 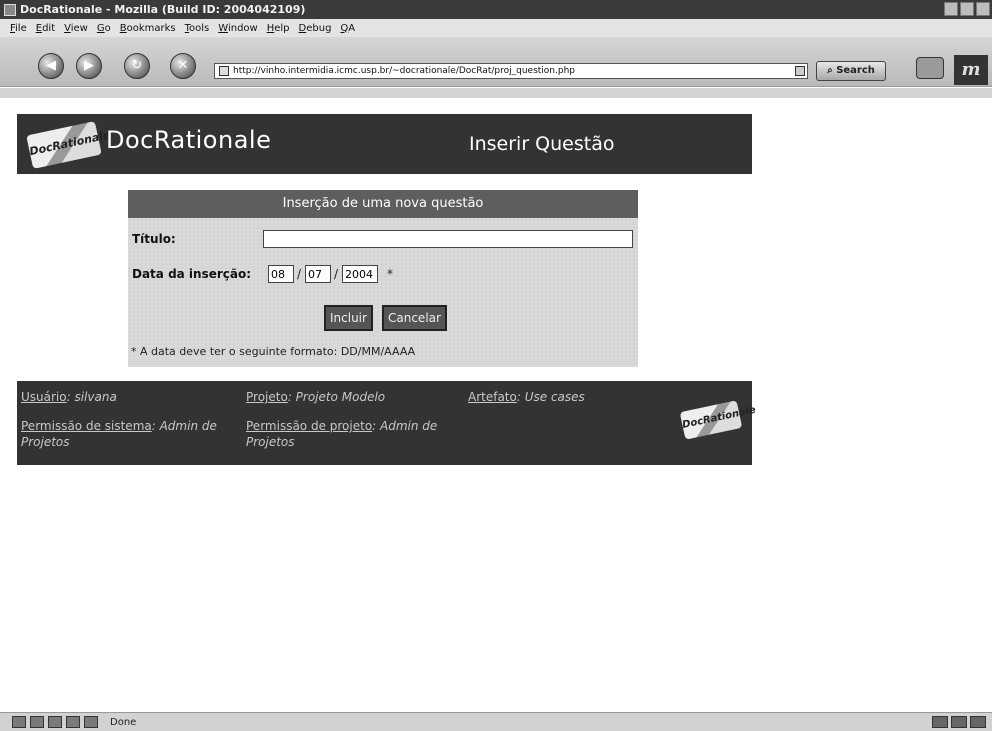 I want to click on stop-icon: ✕, so click(x=183, y=66).